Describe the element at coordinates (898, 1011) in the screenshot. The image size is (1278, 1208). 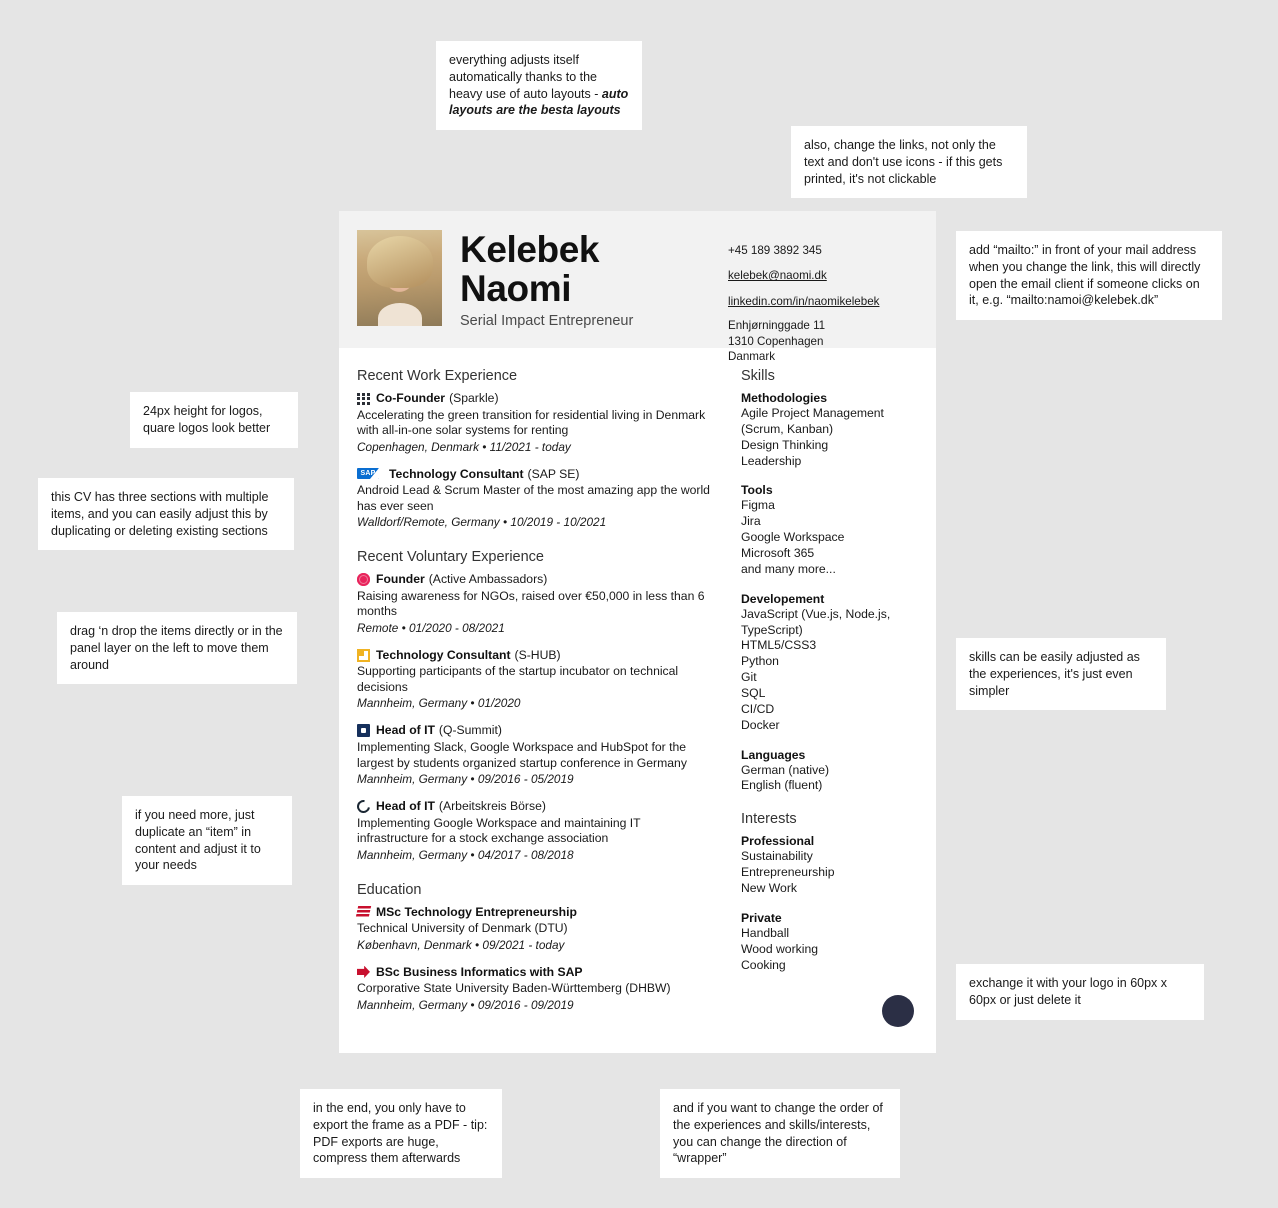
I see `company-logo-placeholder` at that location.